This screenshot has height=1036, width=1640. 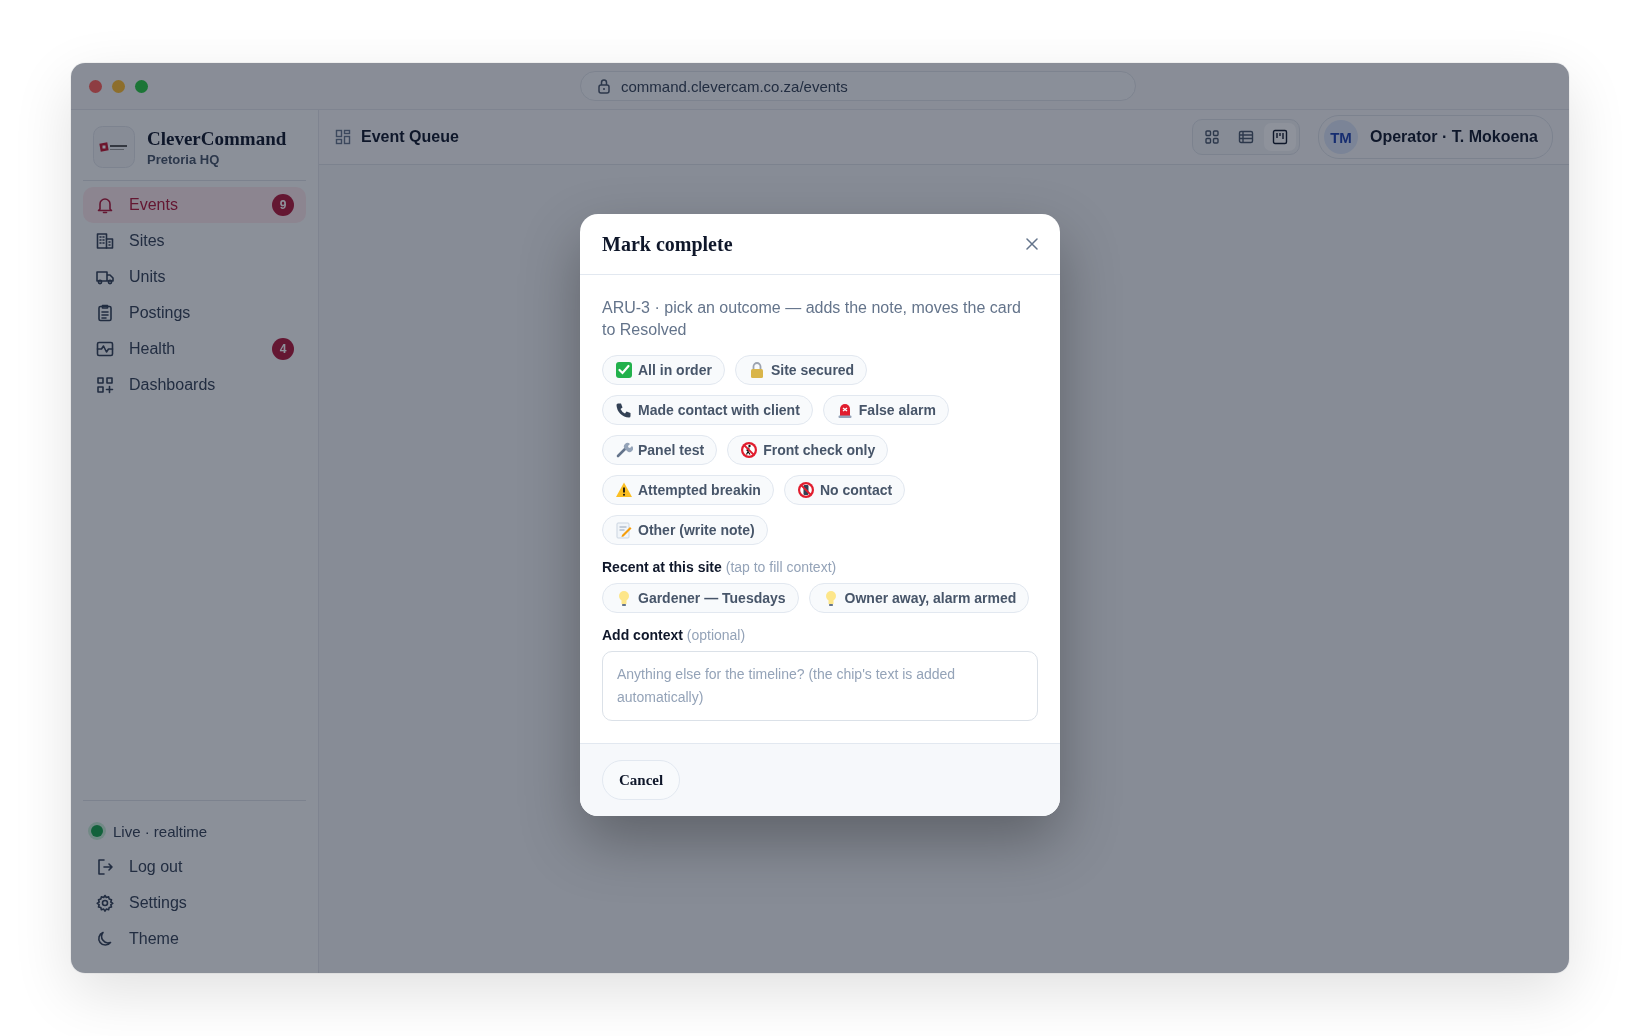 What do you see at coordinates (720, 567) in the screenshot?
I see `section-label: Recent at this site (tap to fill context)` at bounding box center [720, 567].